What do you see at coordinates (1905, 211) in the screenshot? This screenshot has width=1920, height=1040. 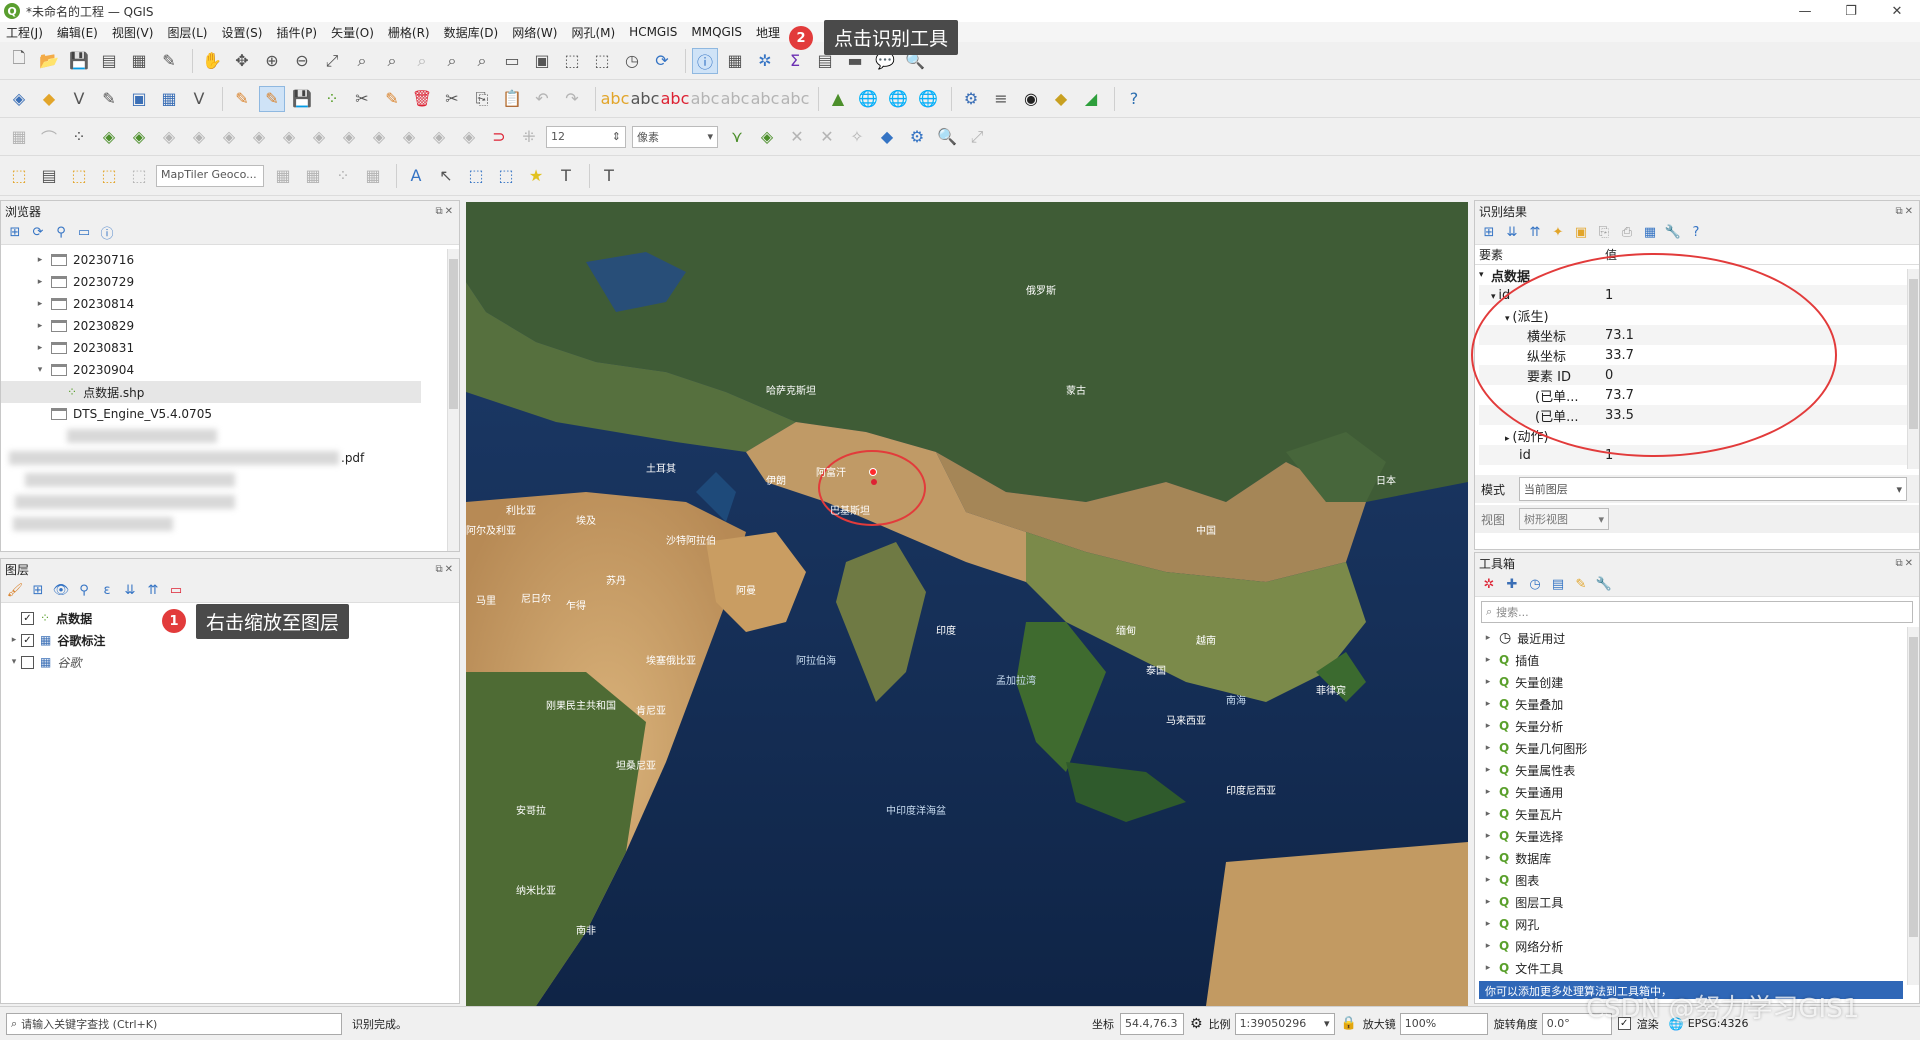 I see `identify-float-close-icon: ⧉✕` at bounding box center [1905, 211].